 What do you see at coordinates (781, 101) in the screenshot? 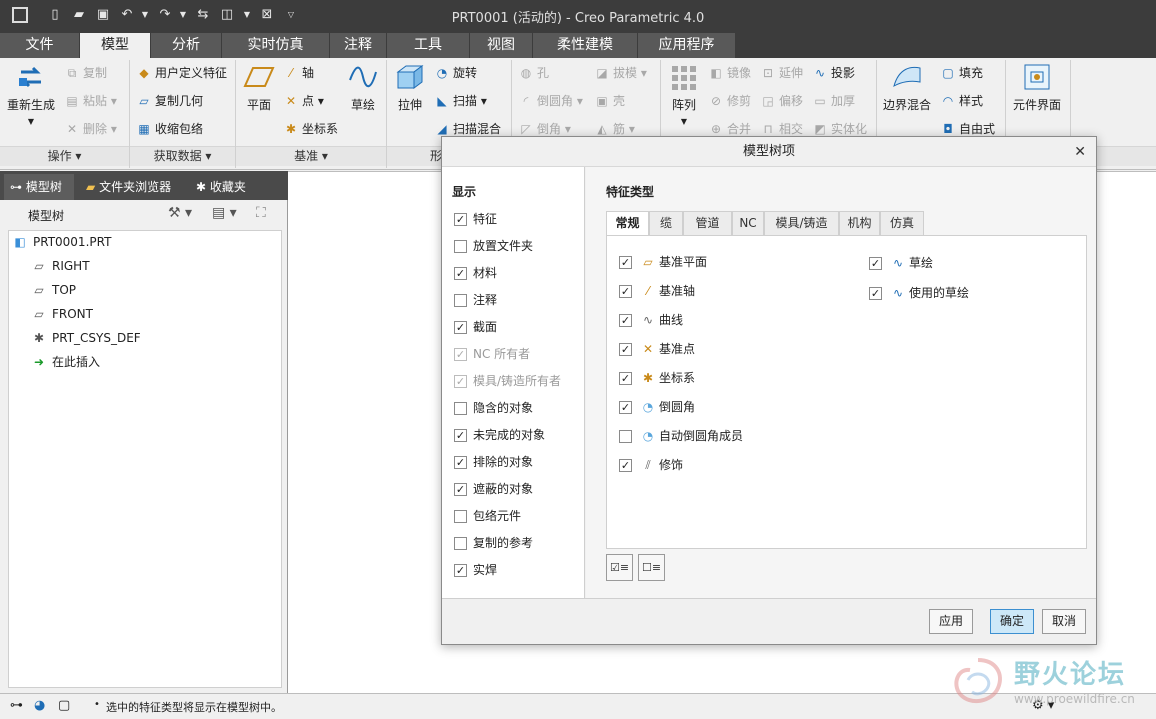
I see `offset-button: ◲ 偏移` at bounding box center [781, 101].